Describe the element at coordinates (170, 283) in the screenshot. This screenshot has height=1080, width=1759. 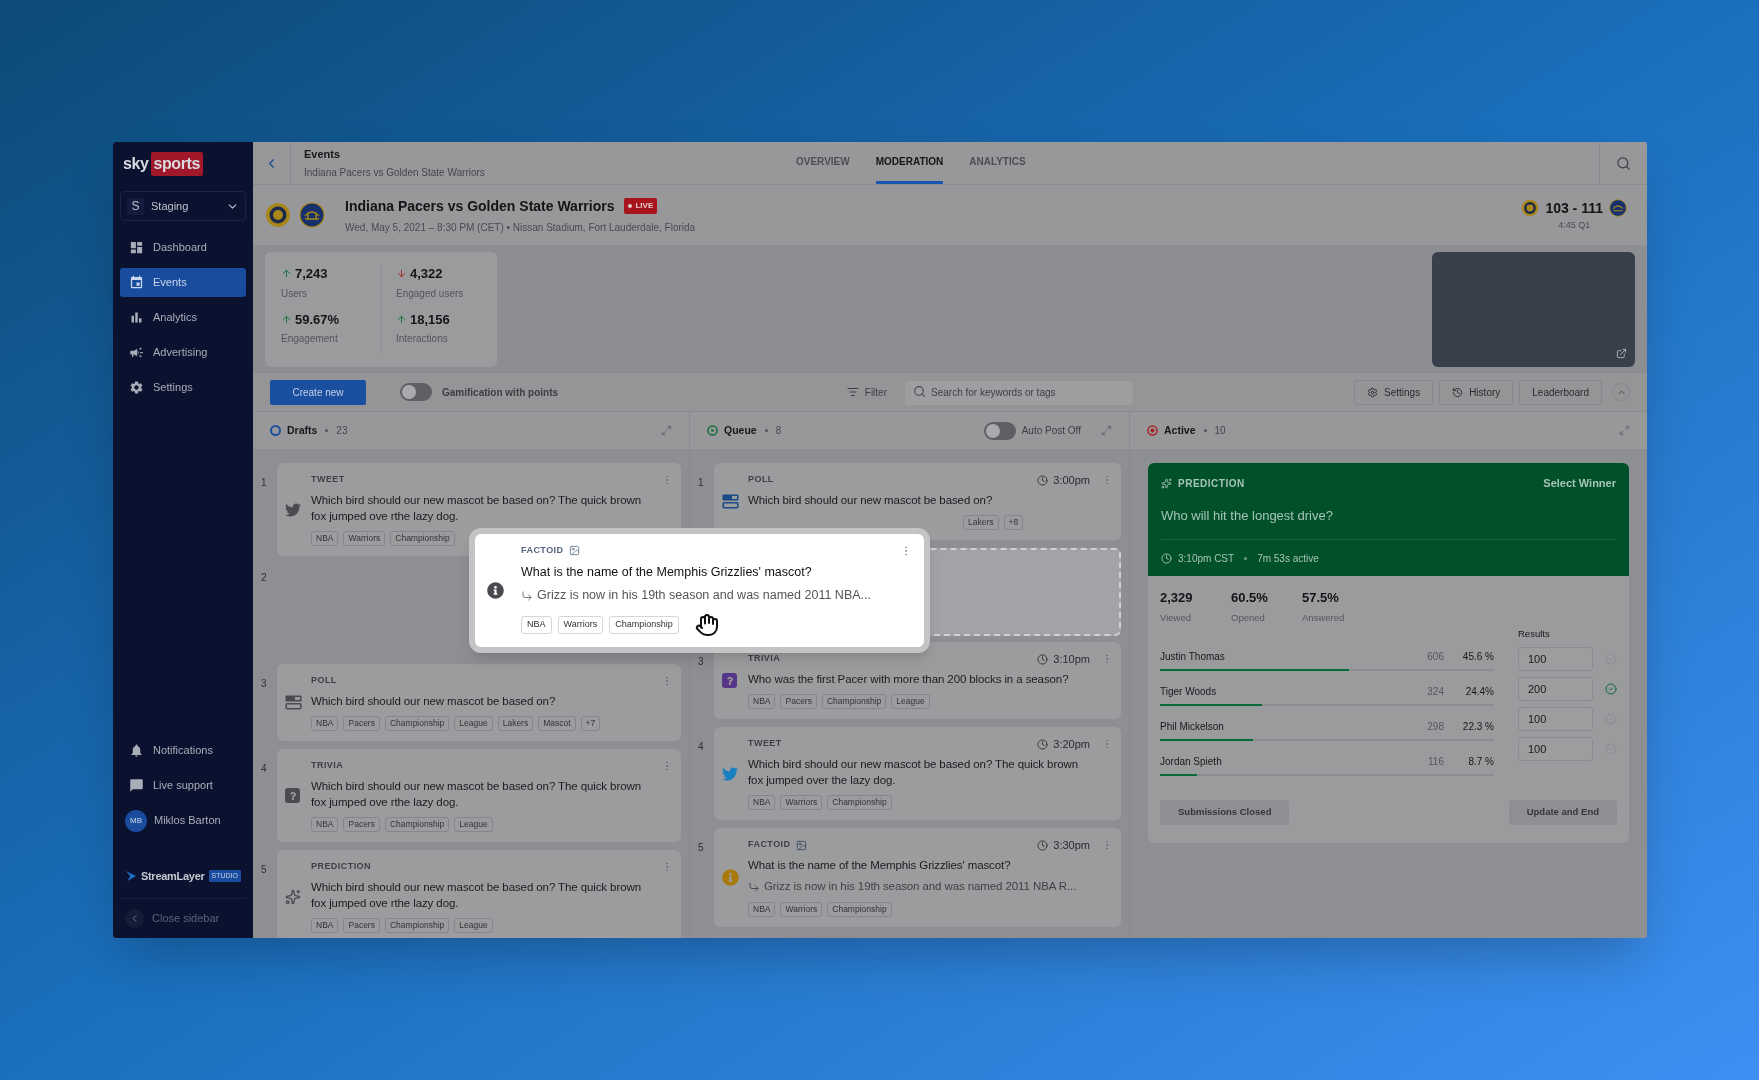
I see `nav-label: Events` at that location.